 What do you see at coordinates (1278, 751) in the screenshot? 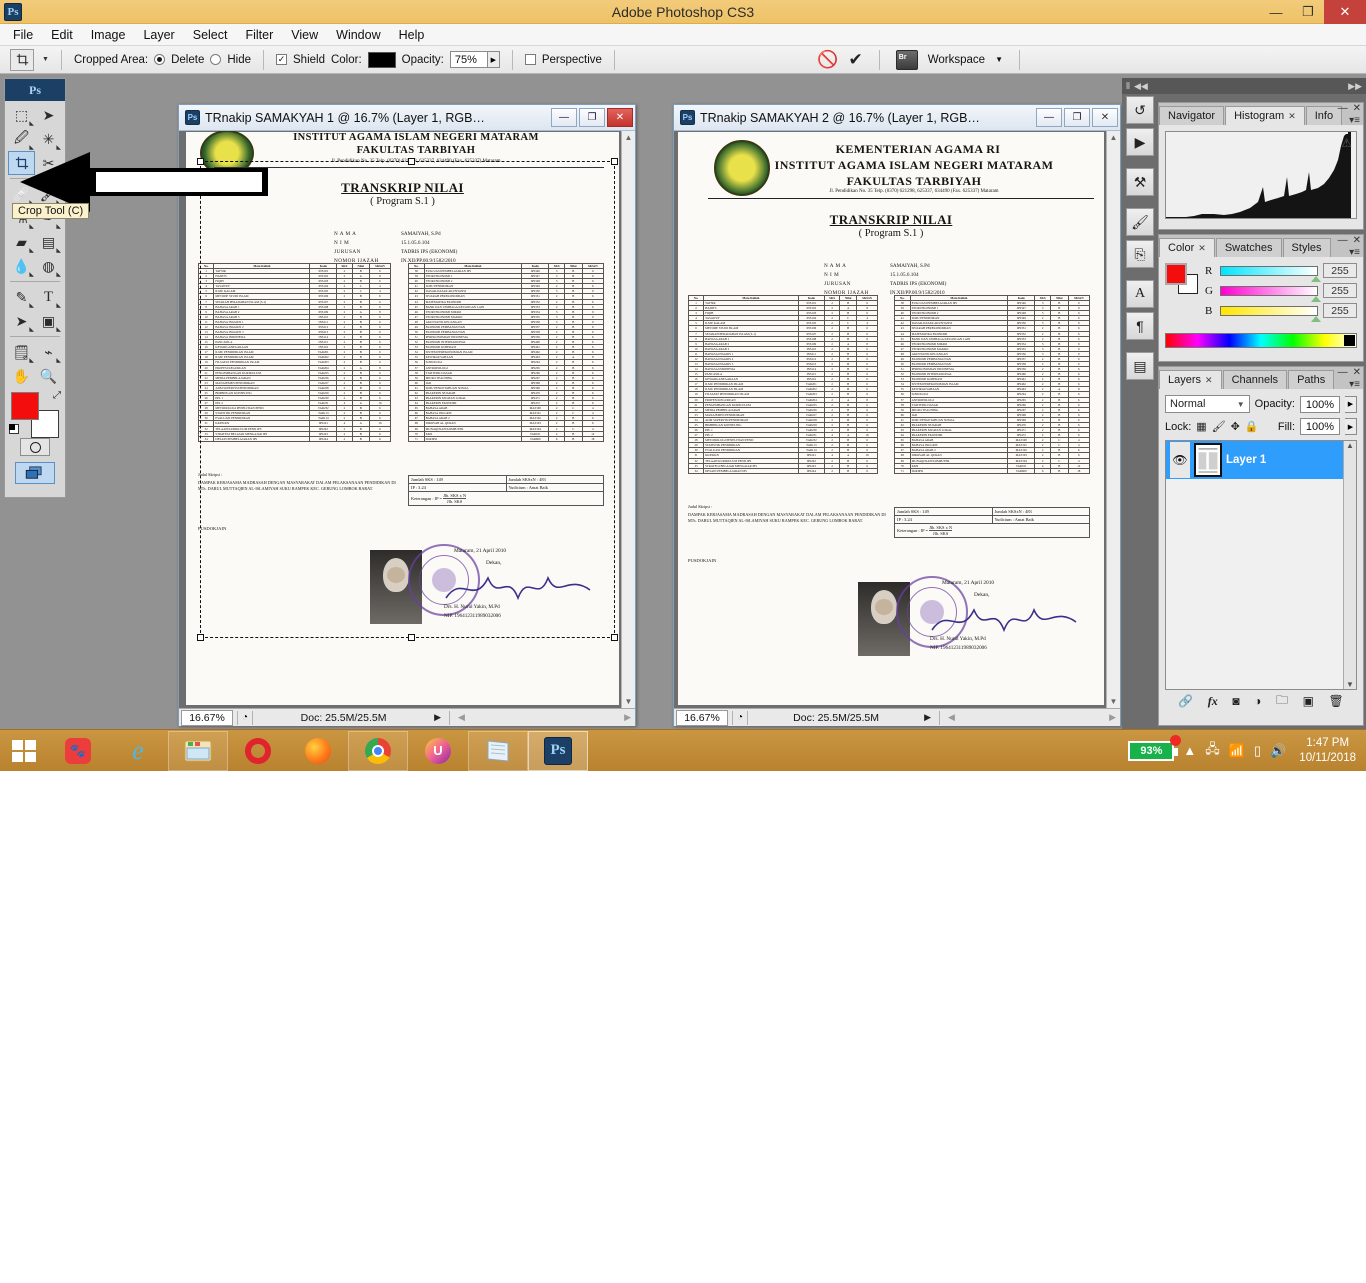
I see `volume-icon: 🔊` at bounding box center [1278, 751].